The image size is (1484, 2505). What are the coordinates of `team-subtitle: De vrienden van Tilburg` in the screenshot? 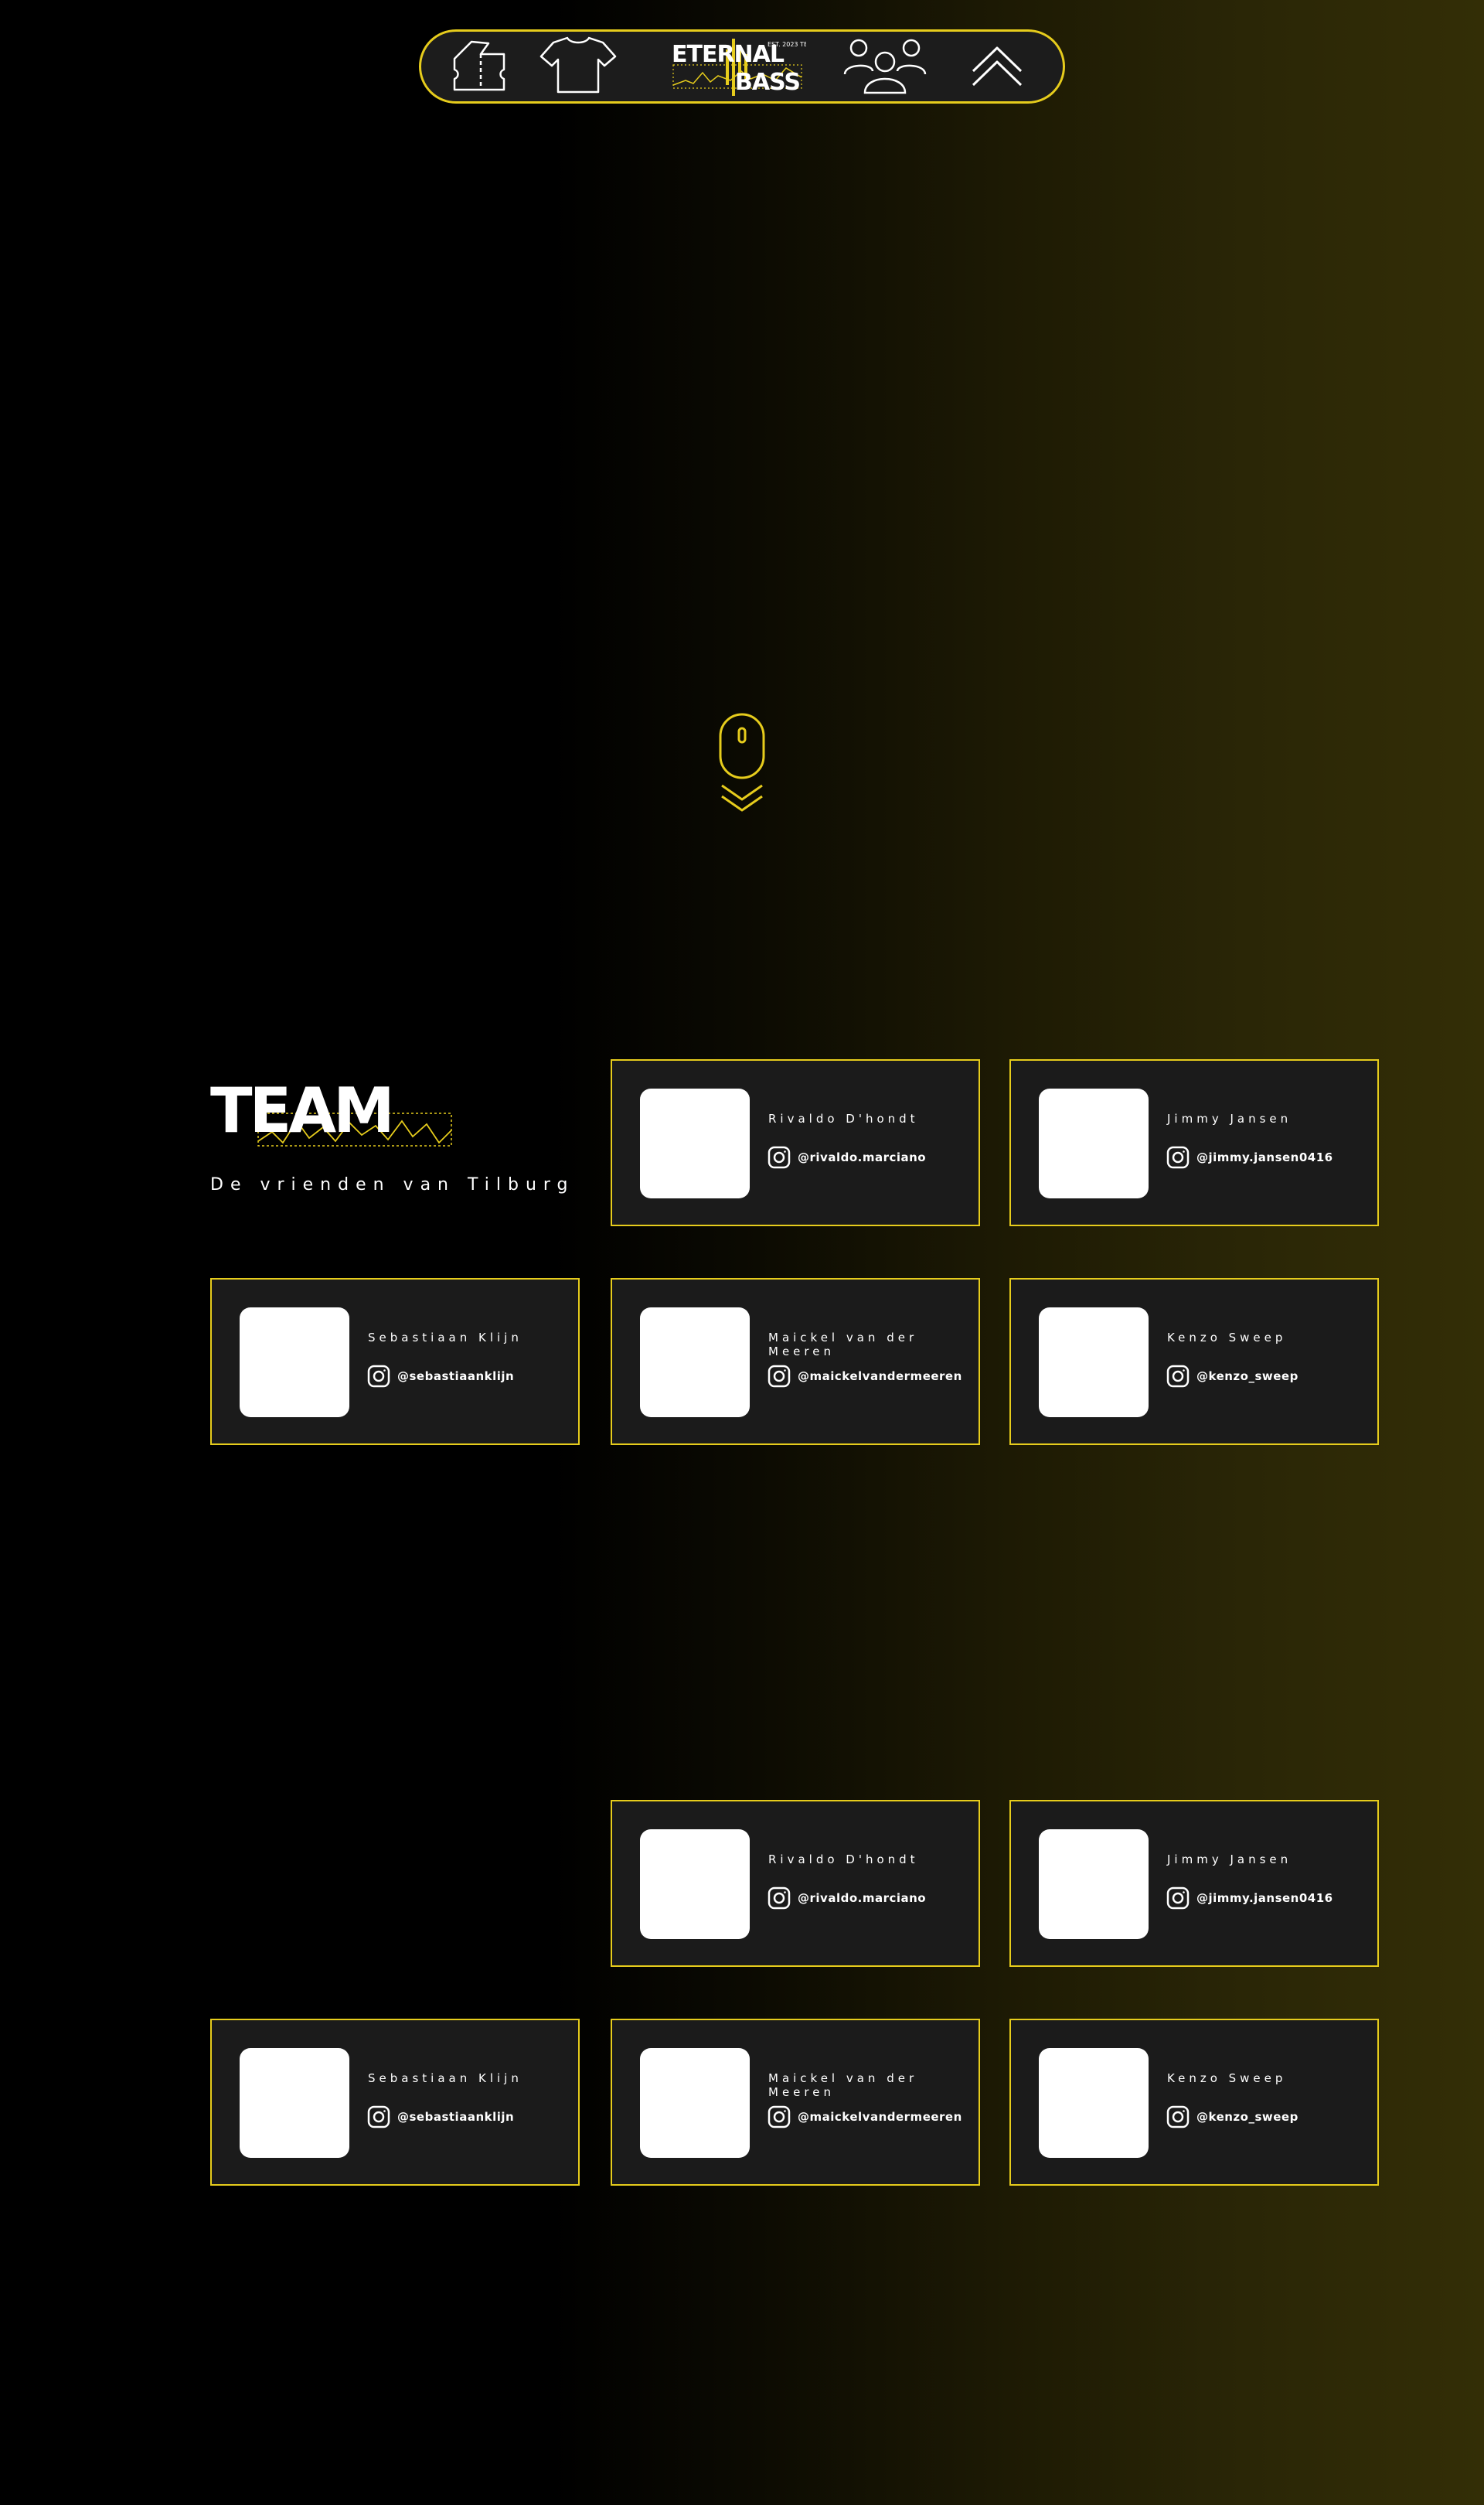 It's located at (392, 1185).